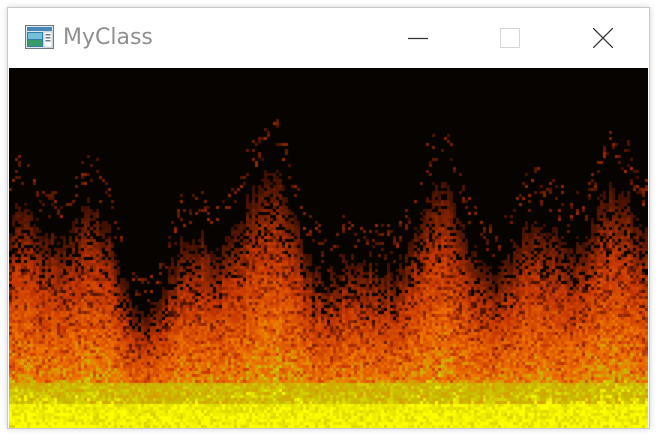 The image size is (659, 443). I want to click on maximize-button, so click(510, 38).